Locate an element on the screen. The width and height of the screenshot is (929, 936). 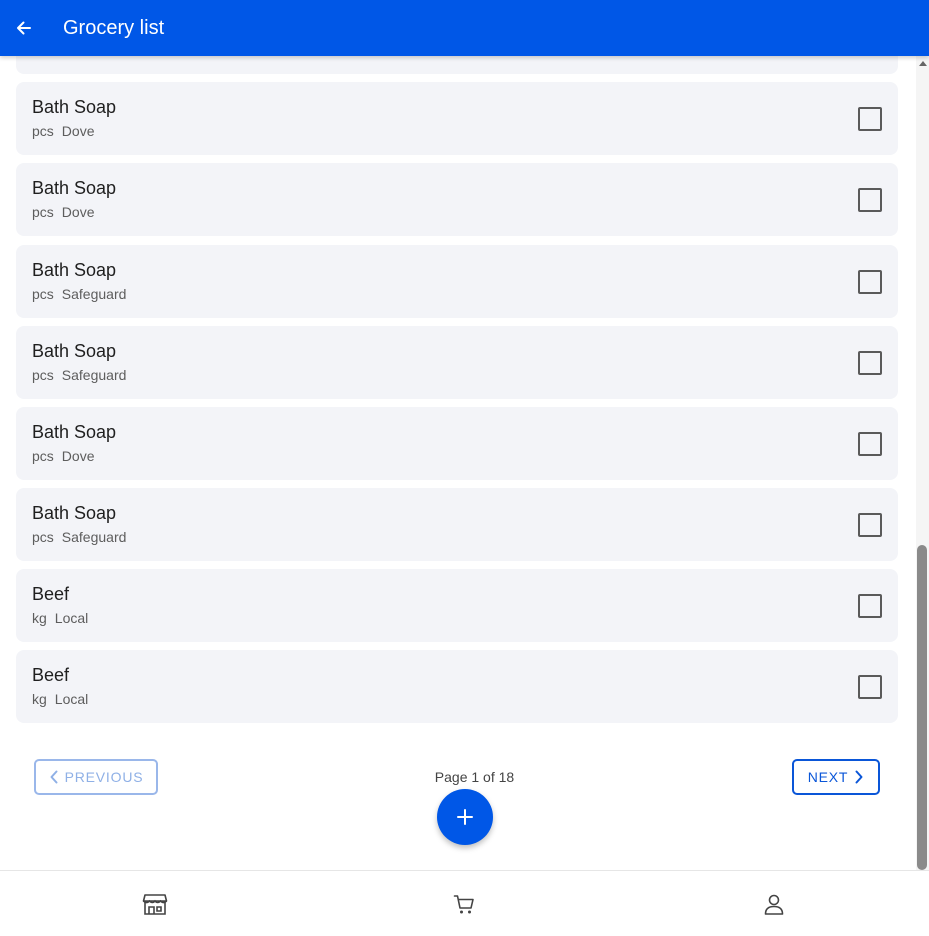
scrollbar-thumb is located at coordinates (922, 707).